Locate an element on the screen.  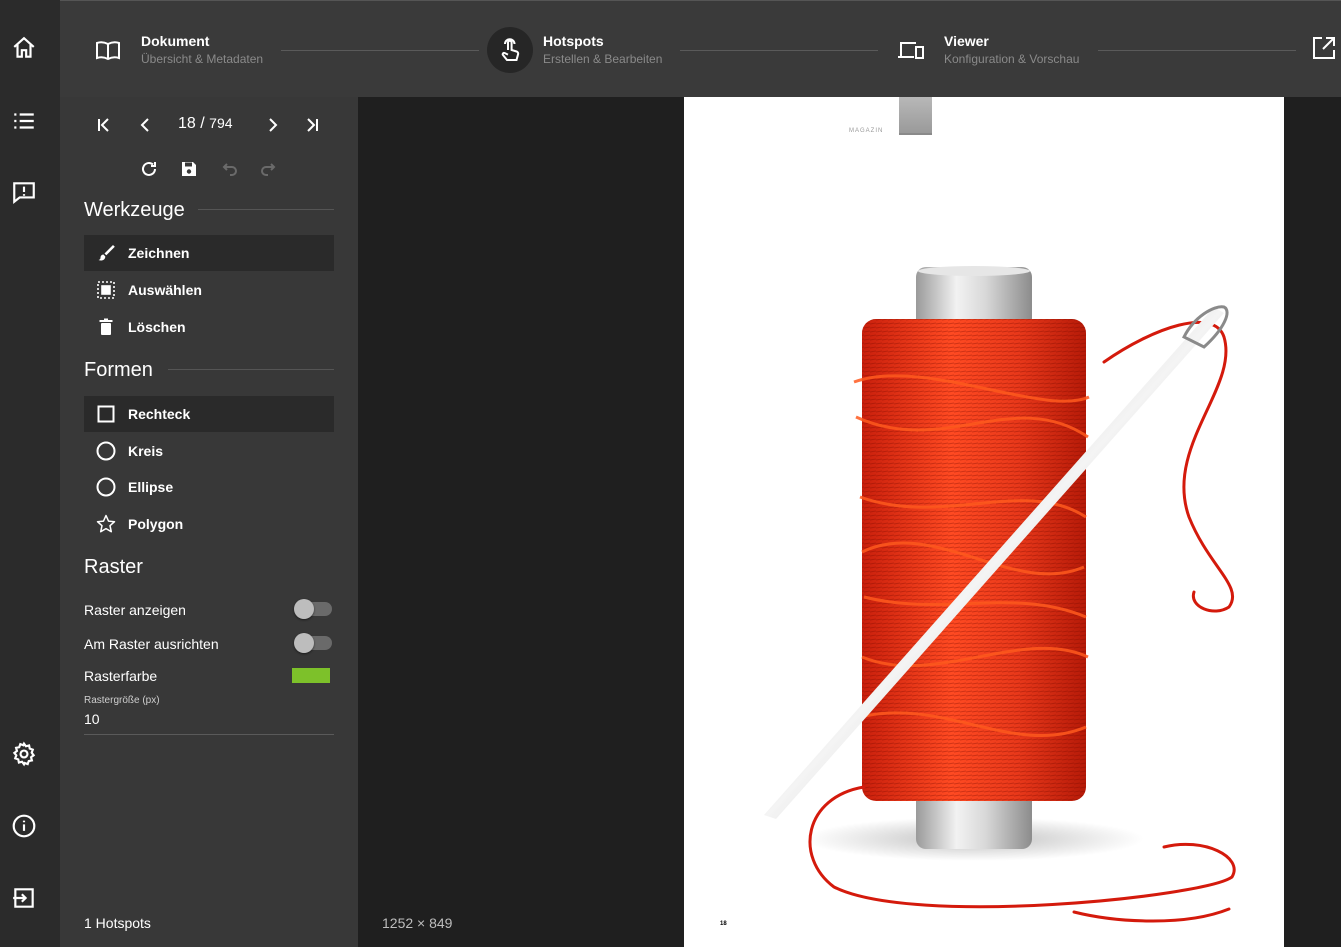
shapes-section-title: Formen is located at coordinates (118, 370).